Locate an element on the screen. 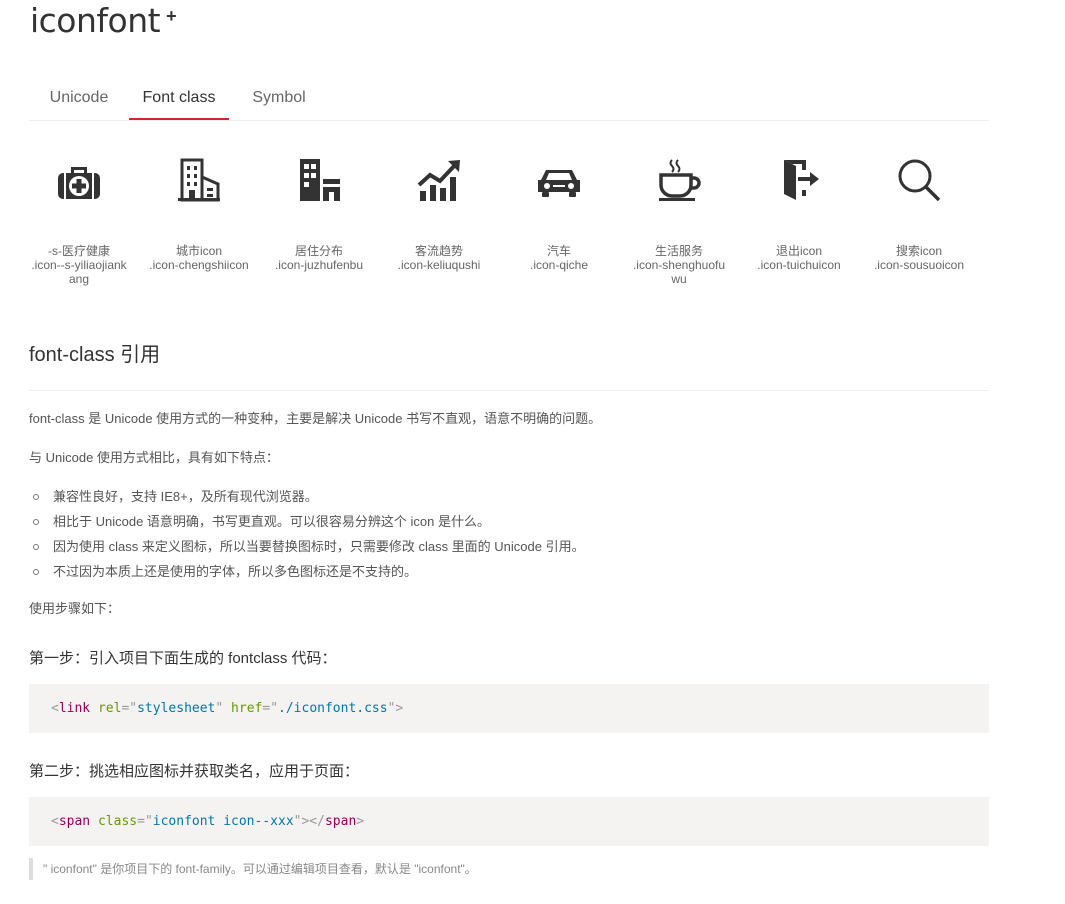  icon-classname: .icon-chengshiicon is located at coordinates (199, 265).